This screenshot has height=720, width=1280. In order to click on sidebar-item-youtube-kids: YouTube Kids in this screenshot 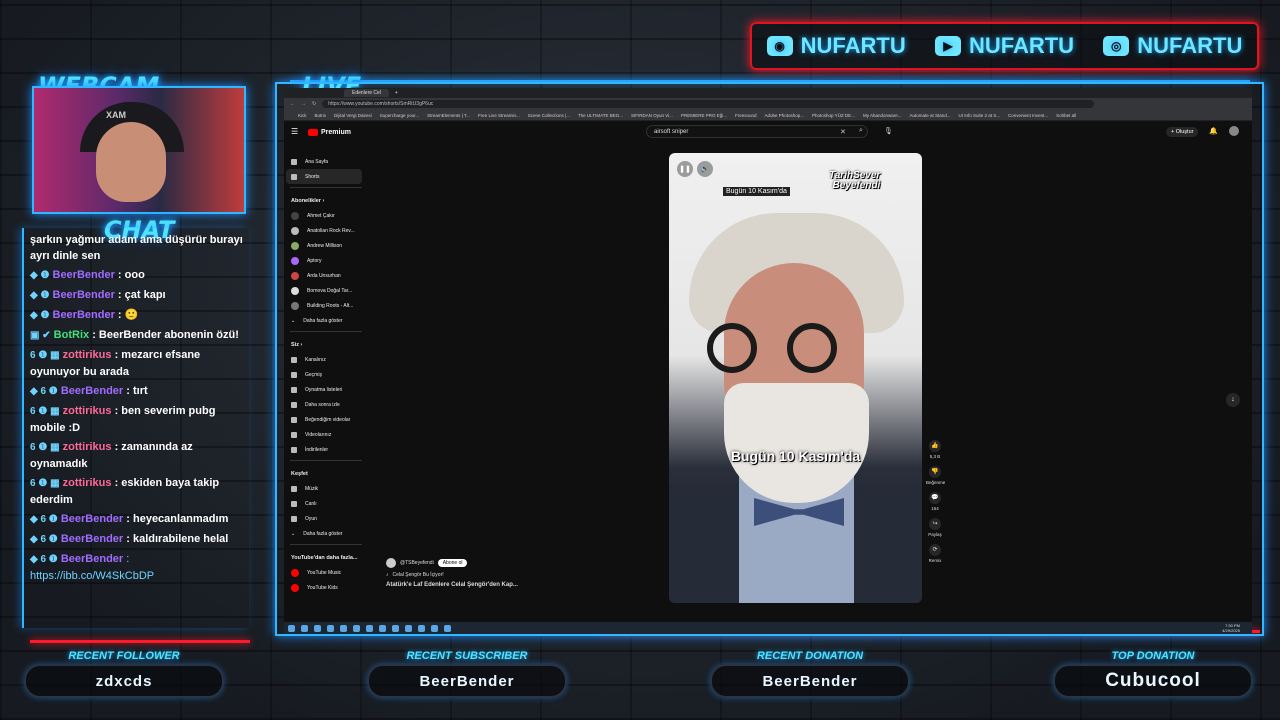, I will do `click(326, 587)`.